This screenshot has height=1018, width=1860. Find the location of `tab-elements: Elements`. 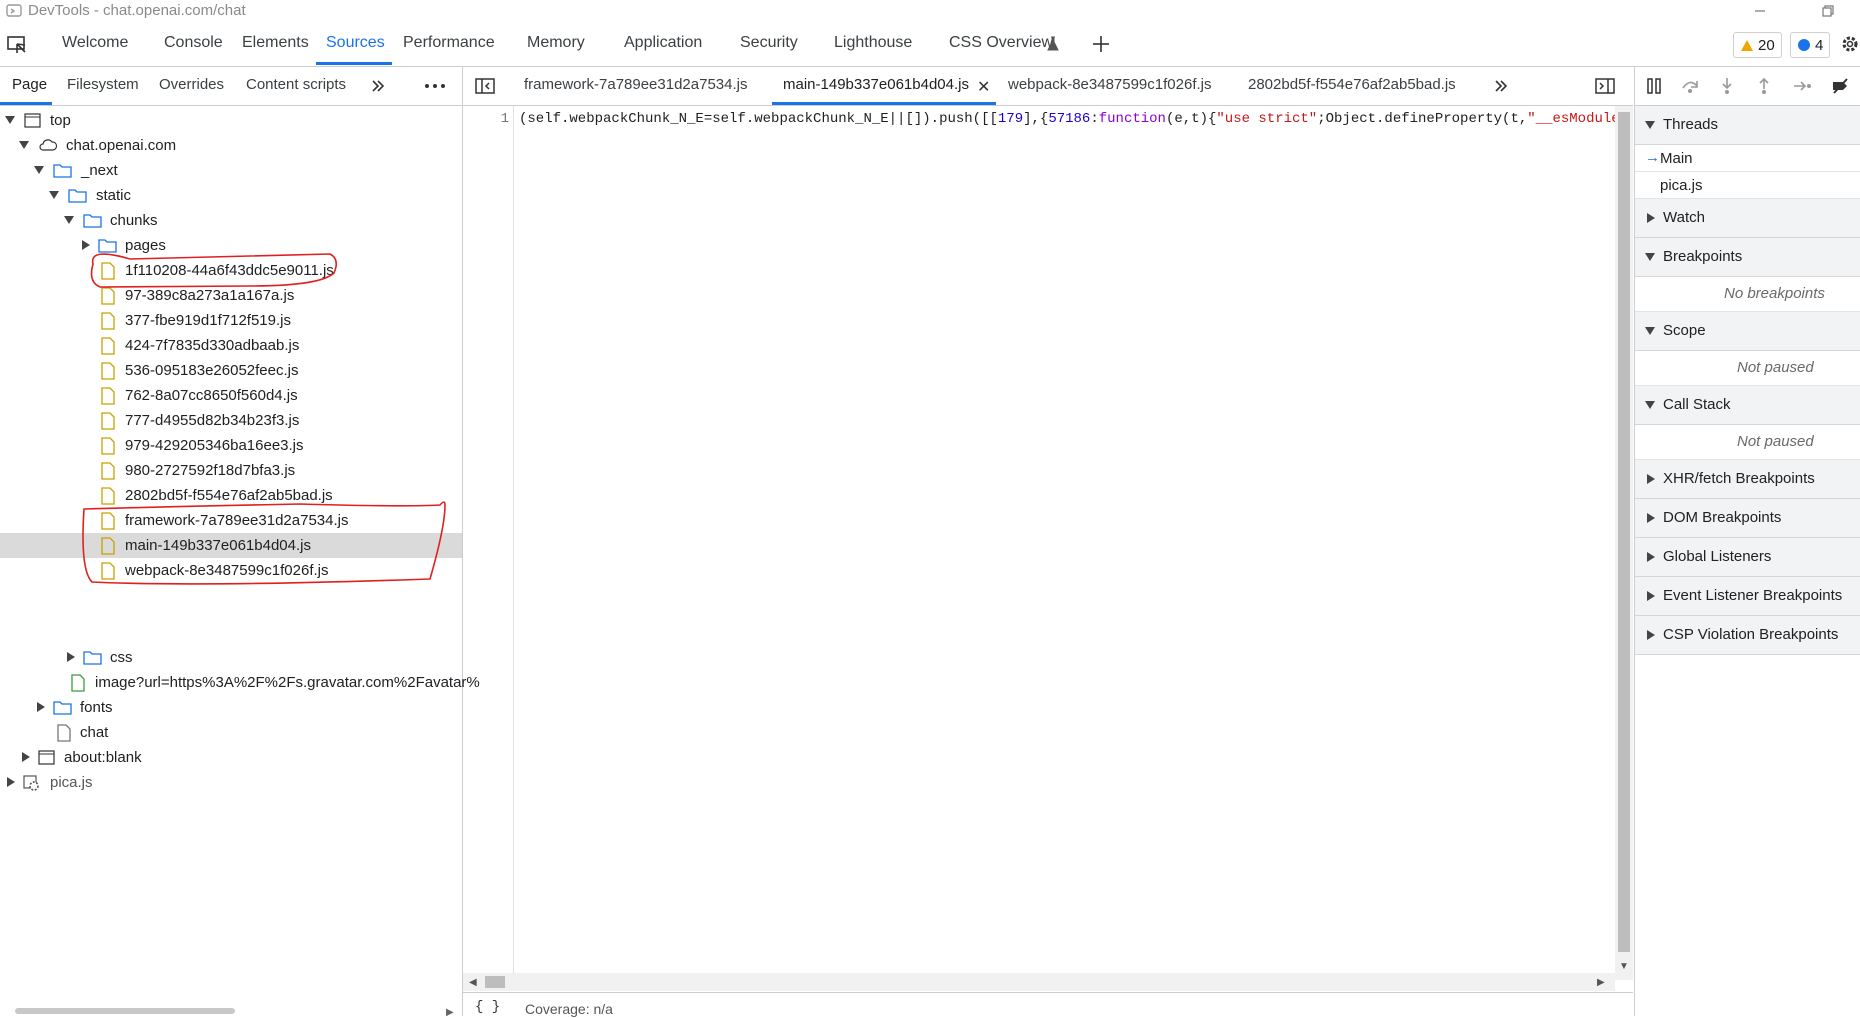

tab-elements: Elements is located at coordinates (275, 43).